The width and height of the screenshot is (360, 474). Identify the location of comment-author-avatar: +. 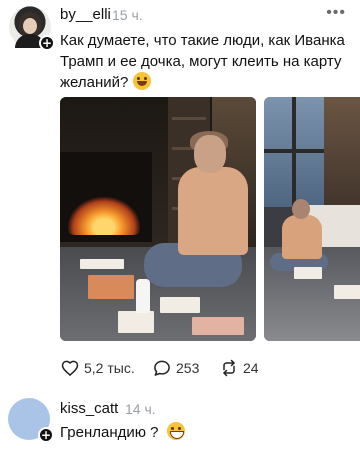
(31, 420).